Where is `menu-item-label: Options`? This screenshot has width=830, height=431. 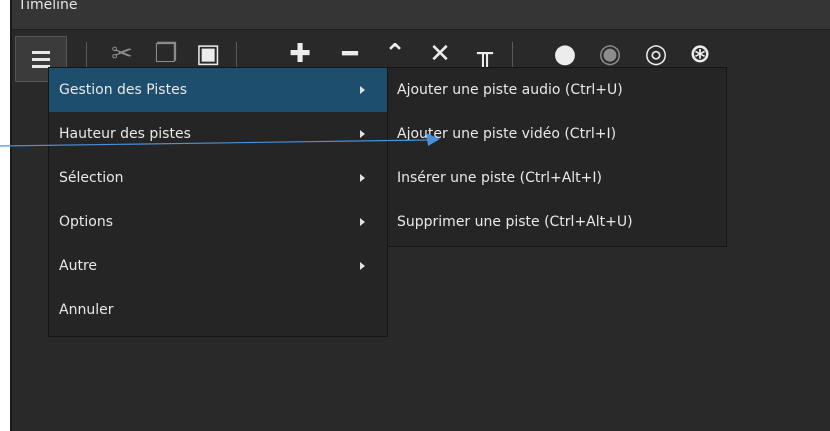
menu-item-label: Options is located at coordinates (86, 222).